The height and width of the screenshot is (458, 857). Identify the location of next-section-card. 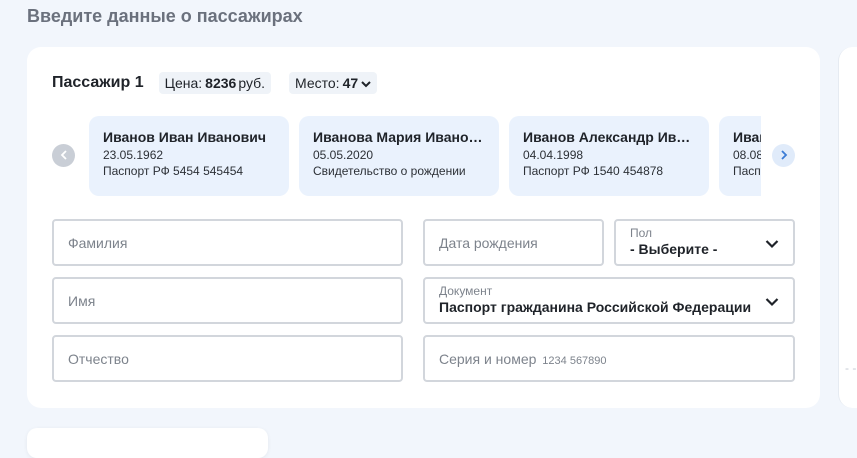
(147, 443).